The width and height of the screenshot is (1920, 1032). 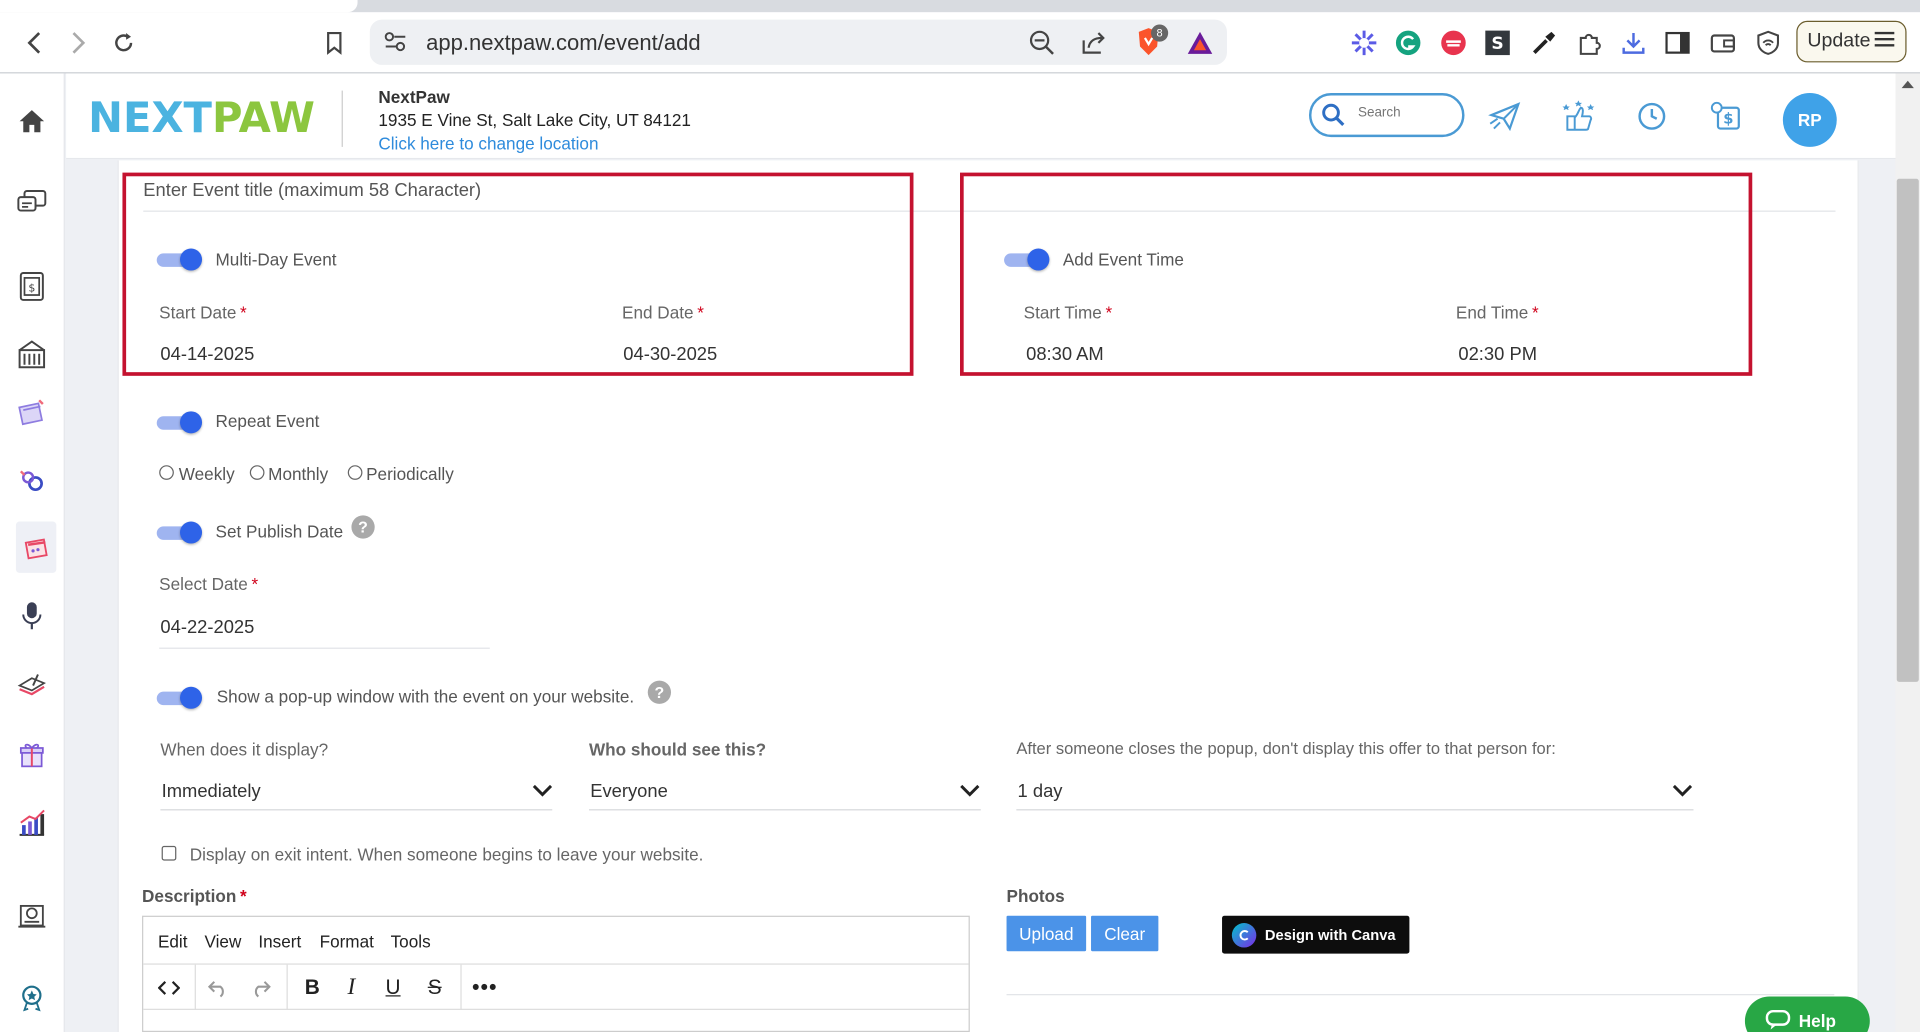 I want to click on monthly-radio, so click(x=257, y=472).